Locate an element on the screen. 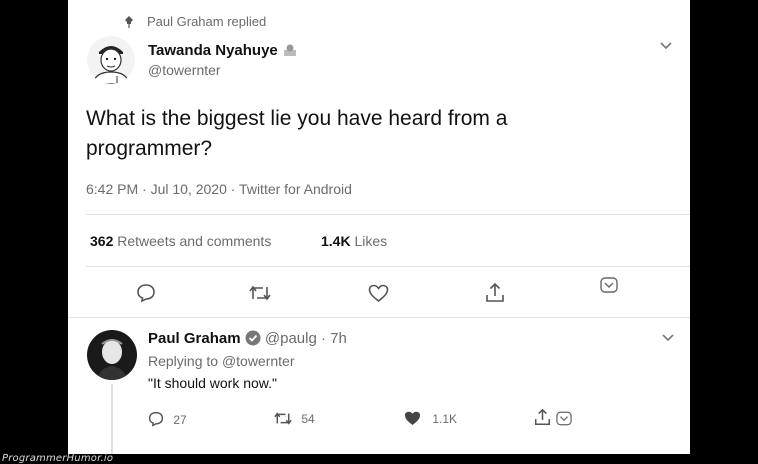  retweet-count: 54 is located at coordinates (308, 419).